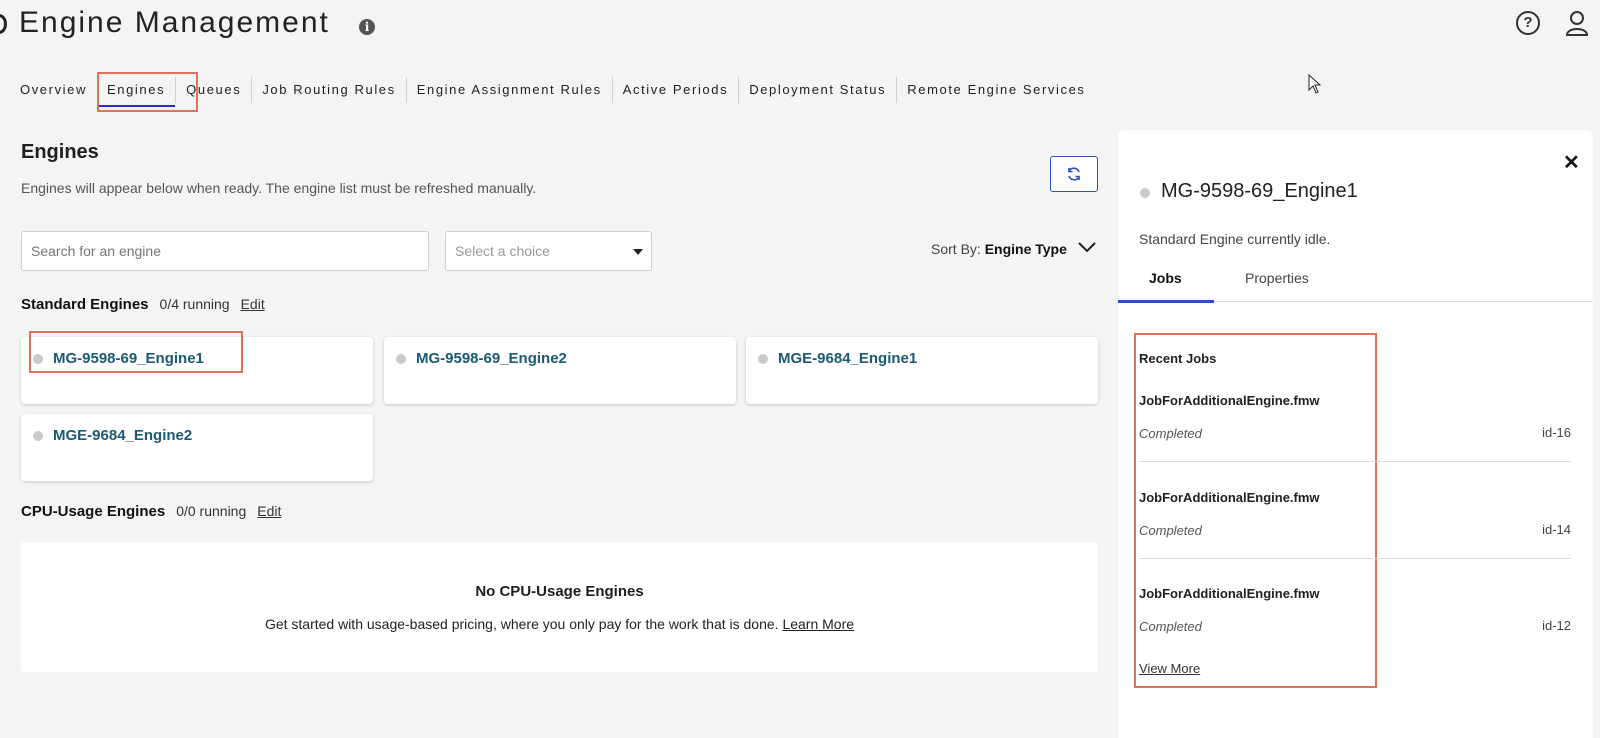  What do you see at coordinates (122, 435) in the screenshot?
I see `engine-name-link: MGE-9684_Engine2` at bounding box center [122, 435].